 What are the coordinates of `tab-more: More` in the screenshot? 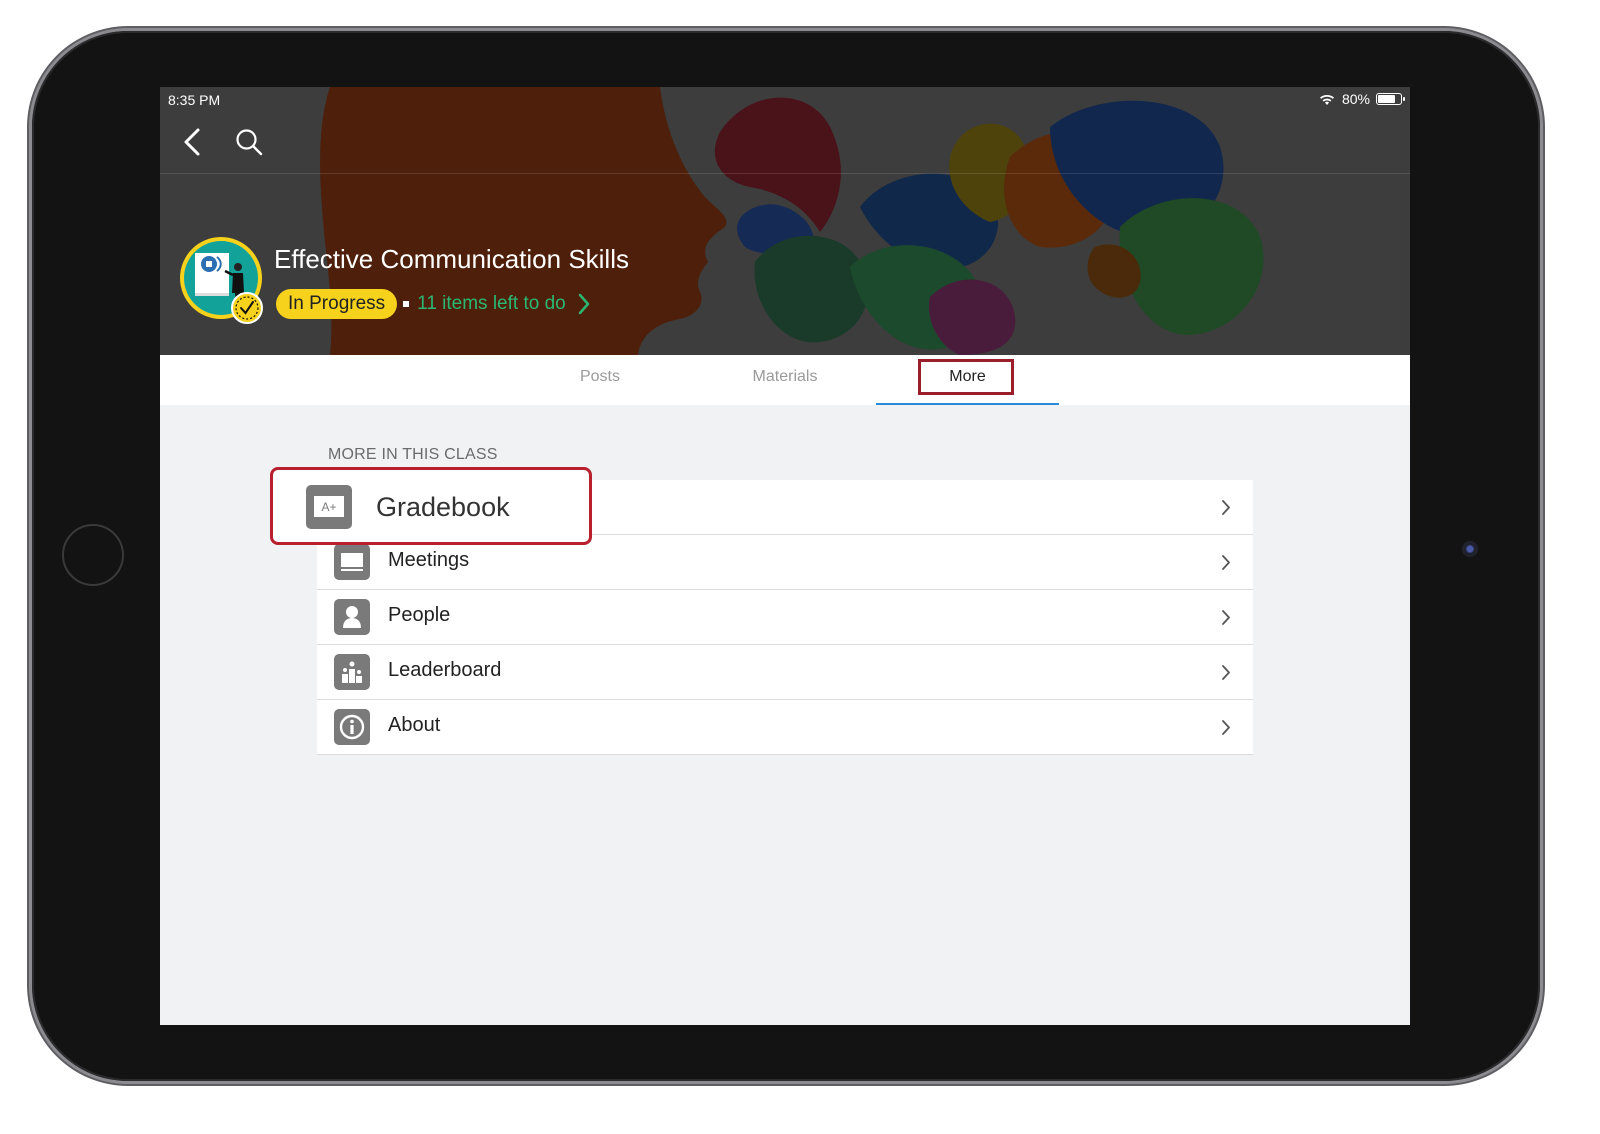 It's located at (967, 380).